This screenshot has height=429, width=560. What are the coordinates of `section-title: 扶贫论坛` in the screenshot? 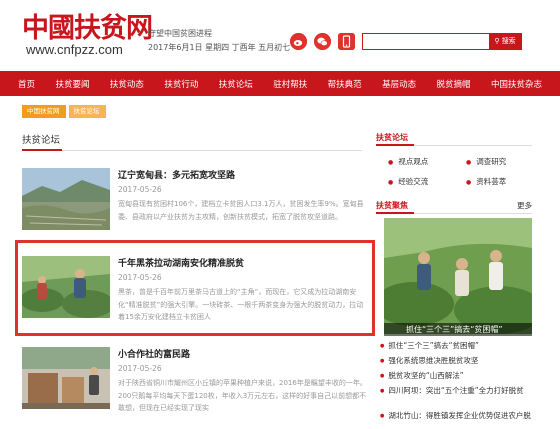 It's located at (41, 140).